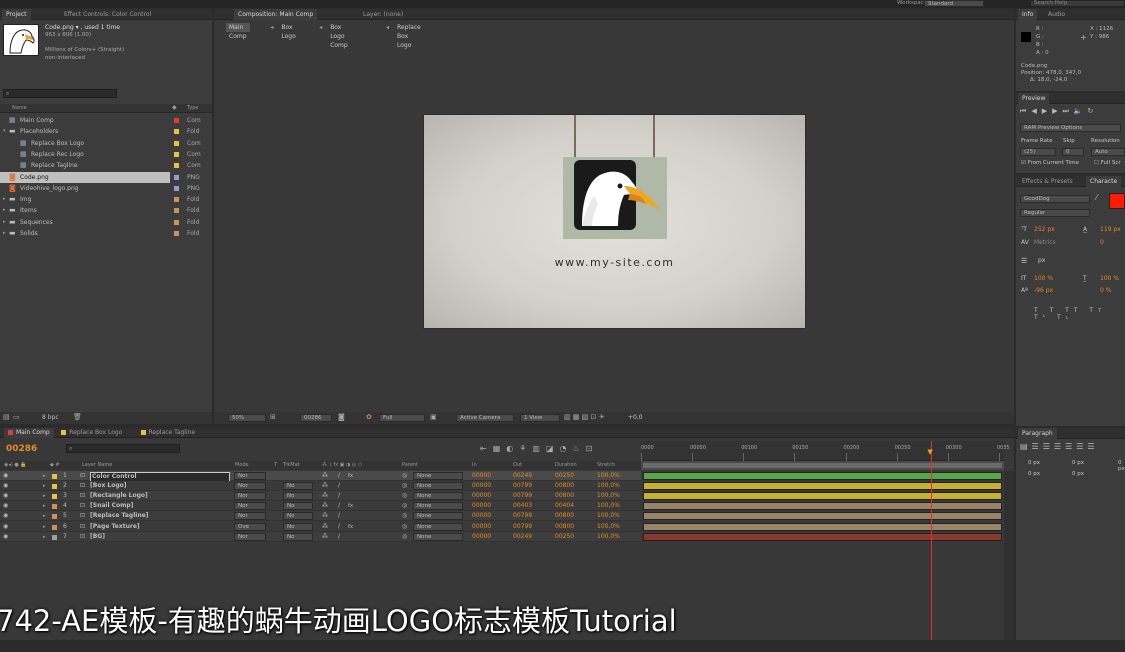  Describe the element at coordinates (242, 465) in the screenshot. I see `header-mode: Mode` at that location.